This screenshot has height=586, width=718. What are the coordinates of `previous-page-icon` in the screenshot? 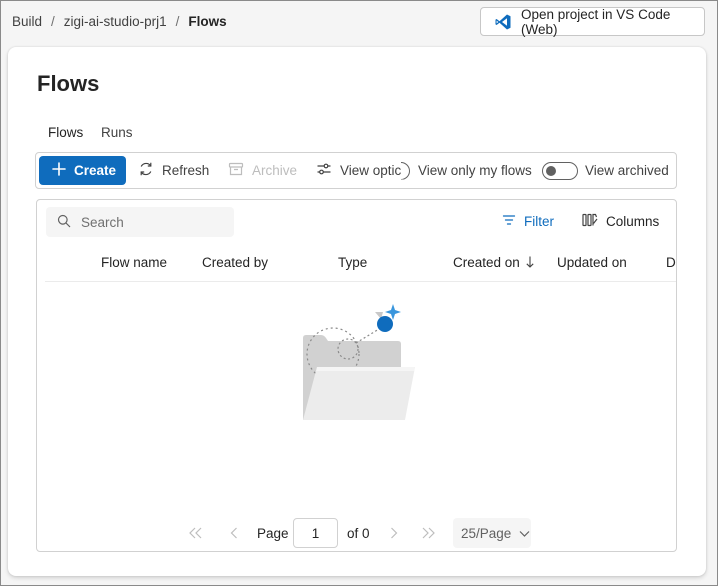 It's located at (234, 533).